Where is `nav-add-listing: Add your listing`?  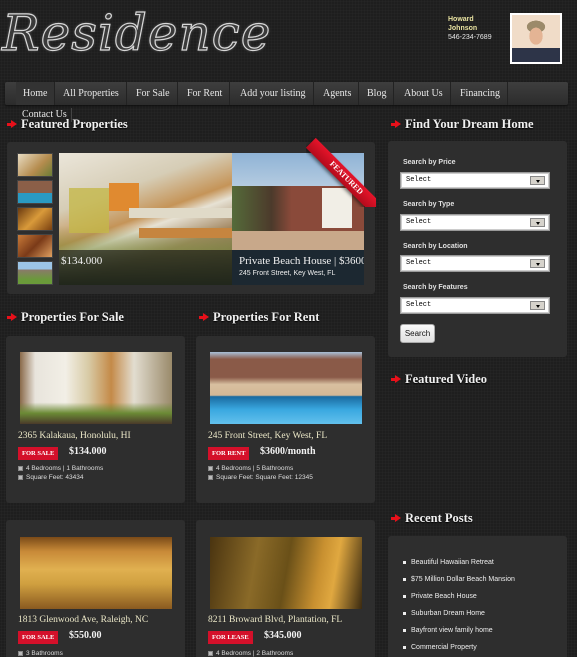 nav-add-listing: Add your listing is located at coordinates (273, 93).